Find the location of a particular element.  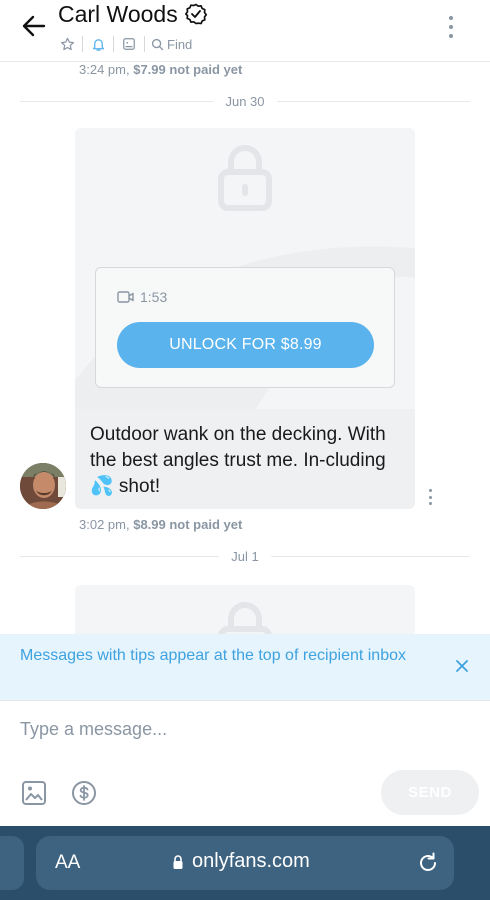

reload-icon is located at coordinates (428, 863).